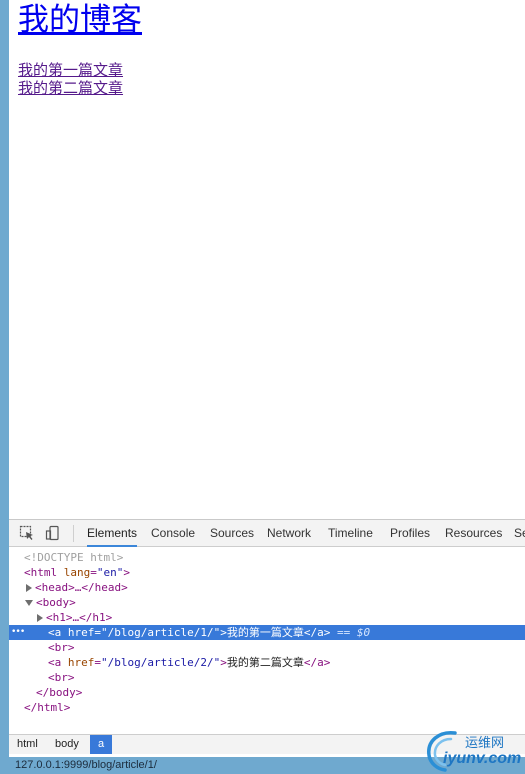 The height and width of the screenshot is (774, 525). I want to click on status-url: 127.0.0.1:9999/blog/article/1/, so click(86, 765).